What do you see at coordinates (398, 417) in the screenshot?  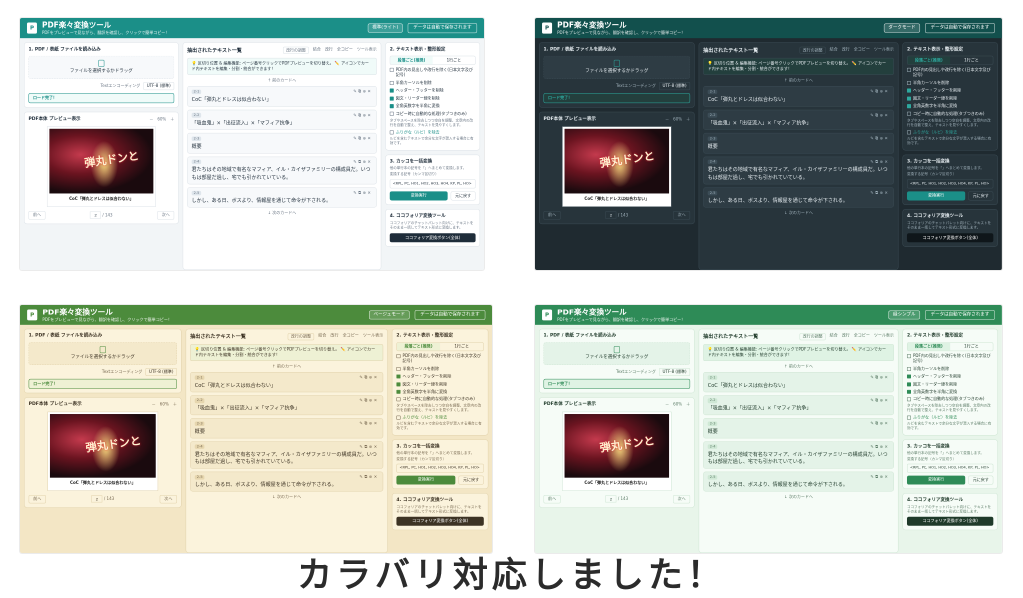 I see `ruby-checkbox` at bounding box center [398, 417].